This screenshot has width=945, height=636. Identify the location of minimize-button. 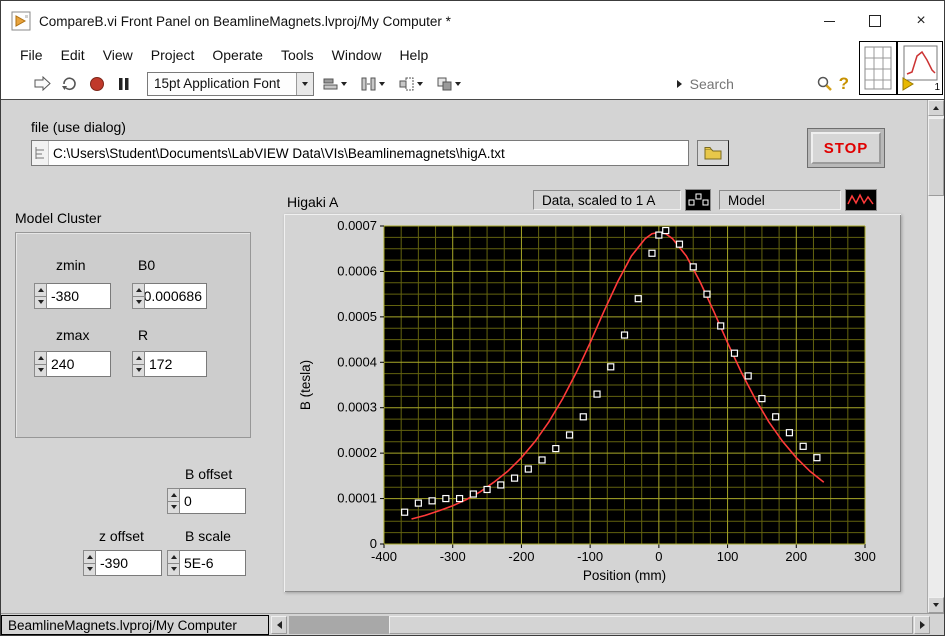
(829, 21).